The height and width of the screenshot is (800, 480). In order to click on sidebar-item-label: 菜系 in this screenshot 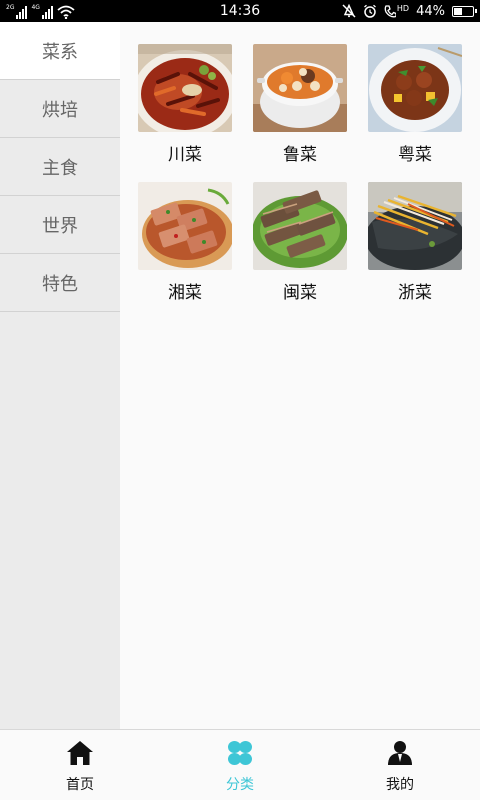, I will do `click(60, 52)`.